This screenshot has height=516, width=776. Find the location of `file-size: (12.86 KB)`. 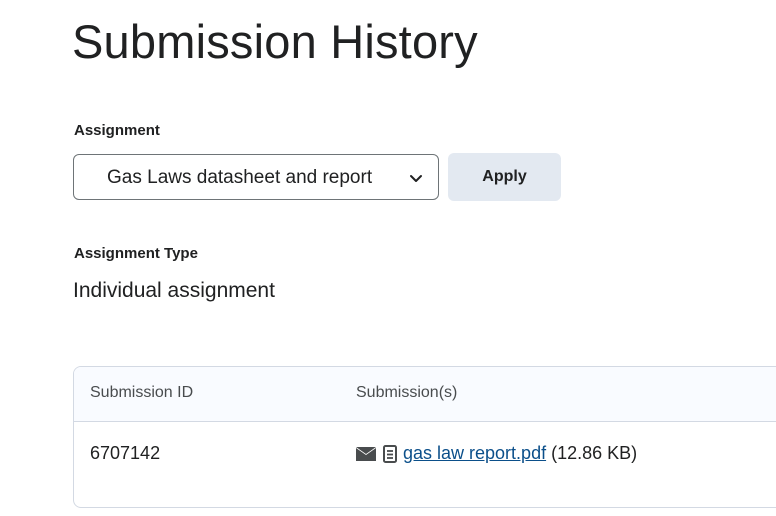

file-size: (12.86 KB) is located at coordinates (594, 453).